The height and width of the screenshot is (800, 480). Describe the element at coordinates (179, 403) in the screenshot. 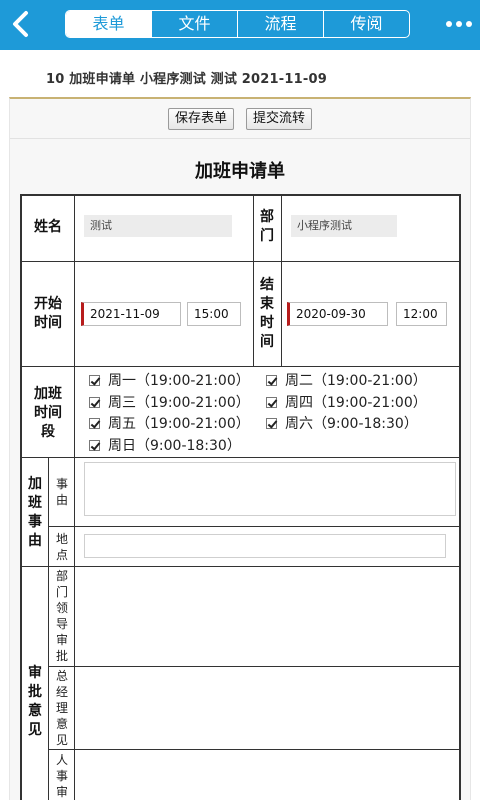

I see `period-label: 周三（19:00-21:00）` at that location.